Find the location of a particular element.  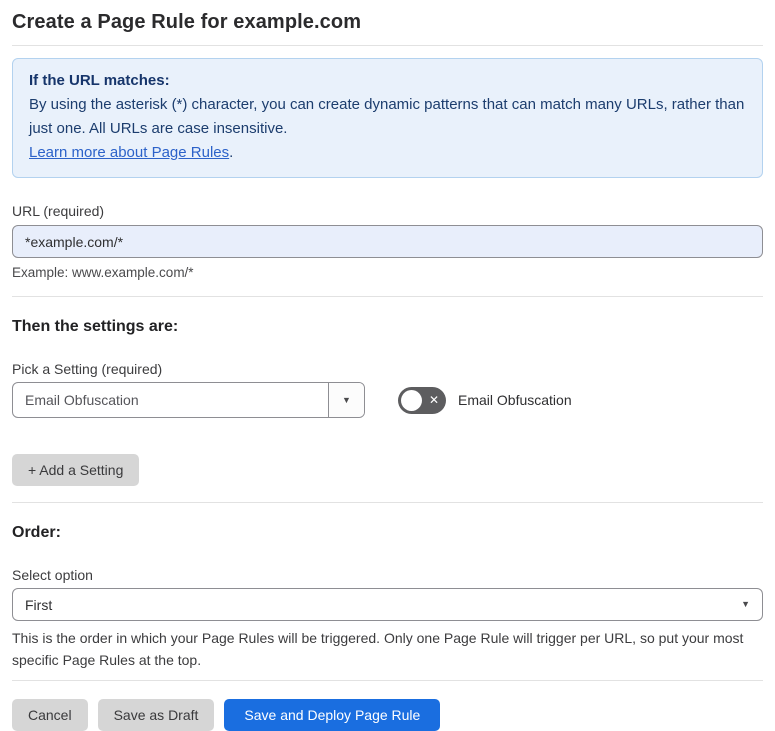

settings-section-heading: Then the settings are: is located at coordinates (95, 326).